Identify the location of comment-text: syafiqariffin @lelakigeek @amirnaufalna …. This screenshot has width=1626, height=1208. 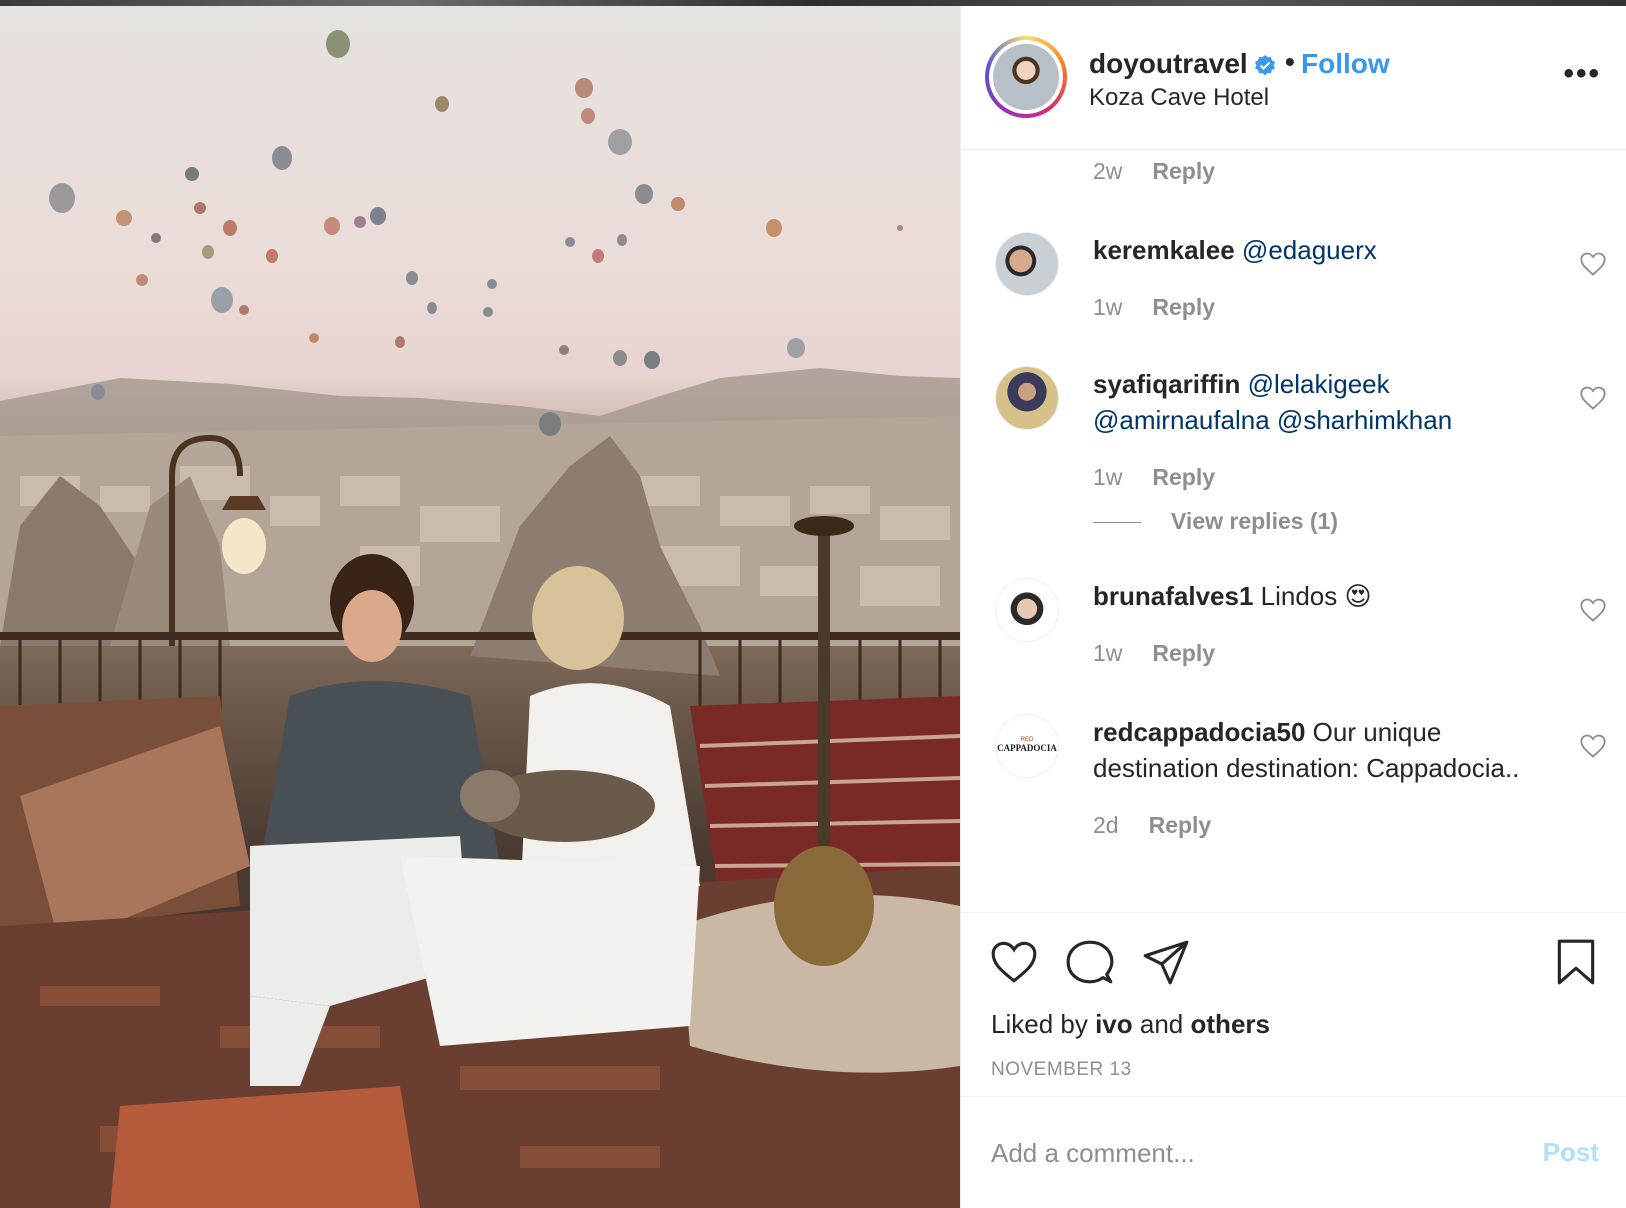
(1323, 402).